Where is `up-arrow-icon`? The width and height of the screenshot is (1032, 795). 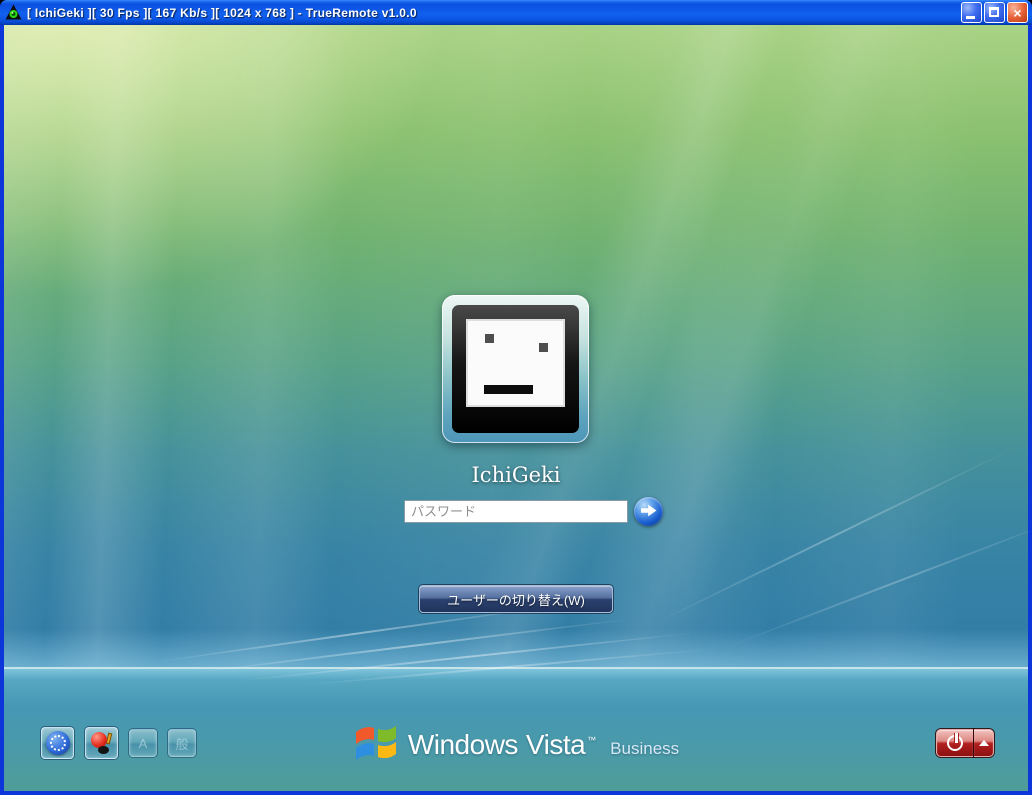 up-arrow-icon is located at coordinates (983, 743).